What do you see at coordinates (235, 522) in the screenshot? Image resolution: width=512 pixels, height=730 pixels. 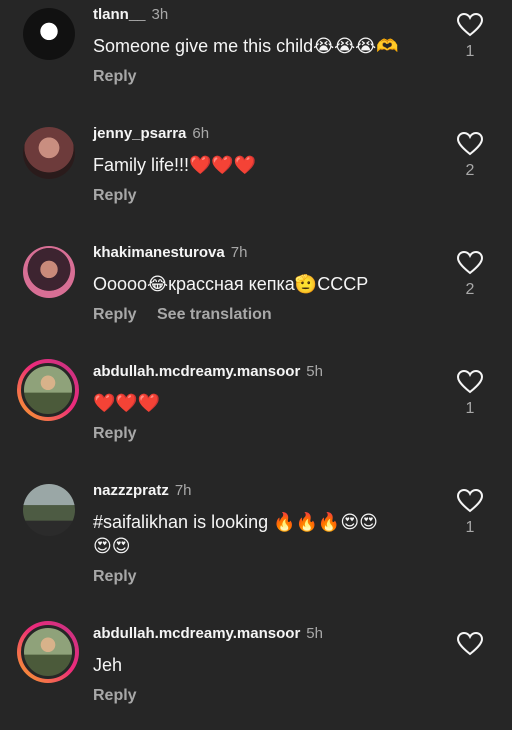 I see `comment-text-line: #saifalikhan is looking 🔥🔥🔥😍😍` at bounding box center [235, 522].